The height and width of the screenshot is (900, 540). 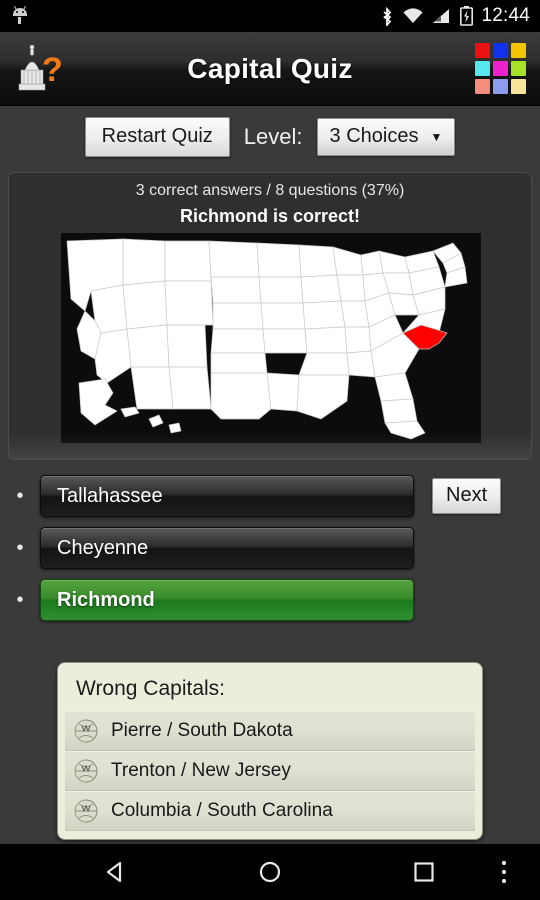 What do you see at coordinates (202, 730) in the screenshot?
I see `wrong-capital-label: Pierre / South Dakota` at bounding box center [202, 730].